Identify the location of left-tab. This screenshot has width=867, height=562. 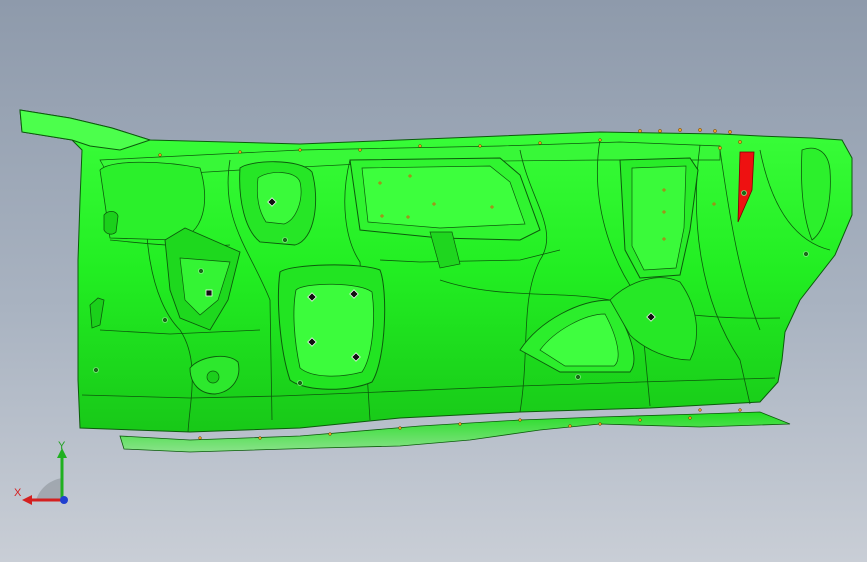
(85, 130).